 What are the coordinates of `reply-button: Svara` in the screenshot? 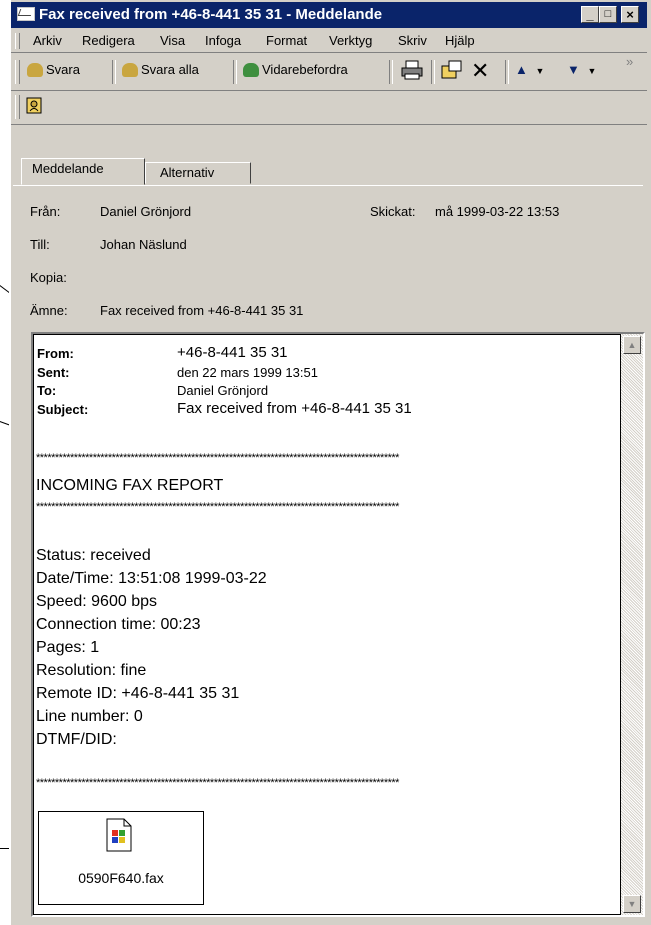 It's located at (53, 69).